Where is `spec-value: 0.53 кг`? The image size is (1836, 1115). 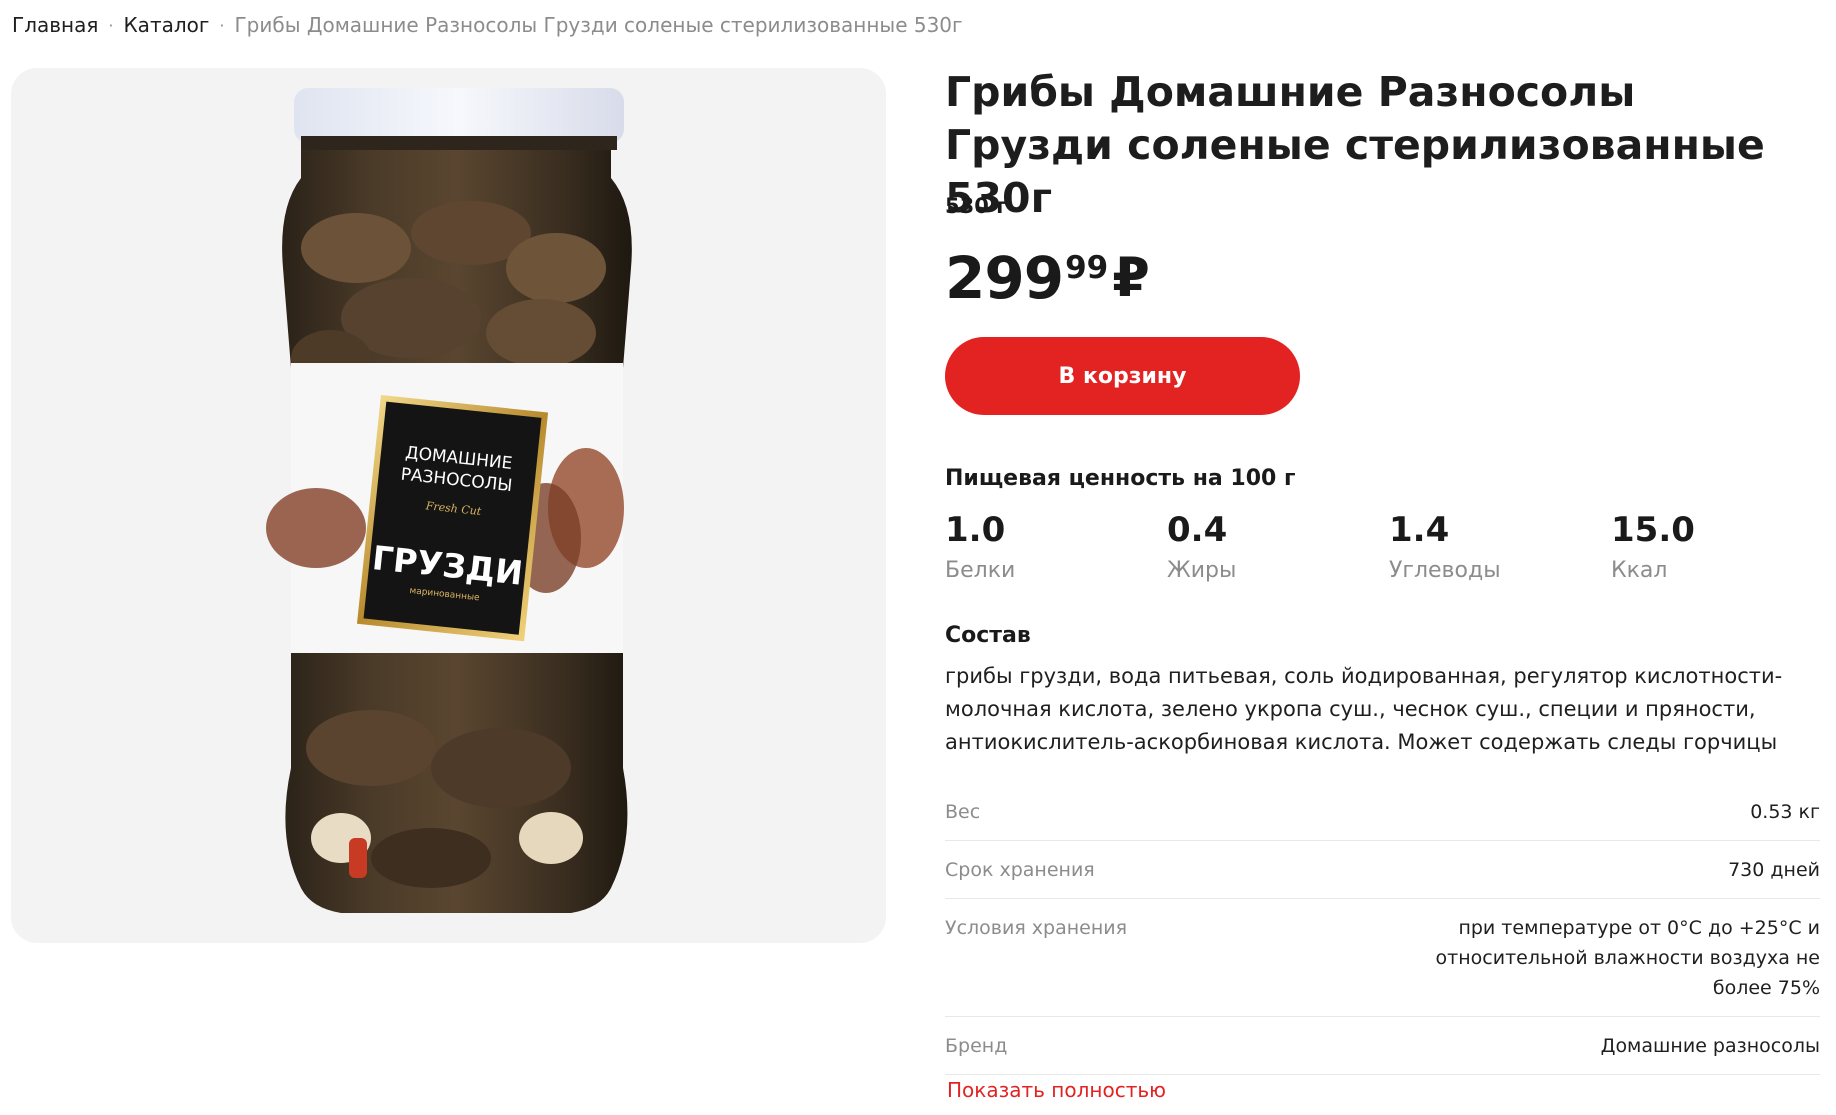
spec-value: 0.53 кг is located at coordinates (1785, 812).